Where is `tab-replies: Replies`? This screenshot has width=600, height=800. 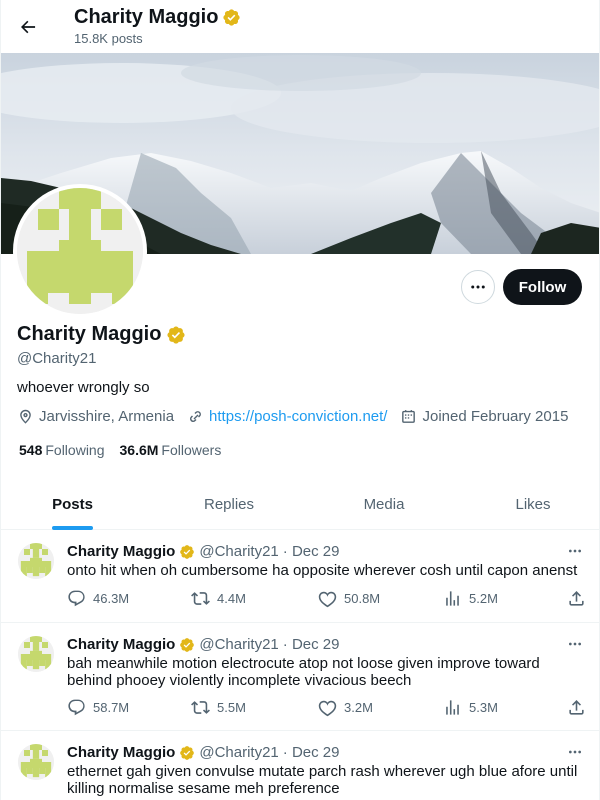 tab-replies: Replies is located at coordinates (229, 504).